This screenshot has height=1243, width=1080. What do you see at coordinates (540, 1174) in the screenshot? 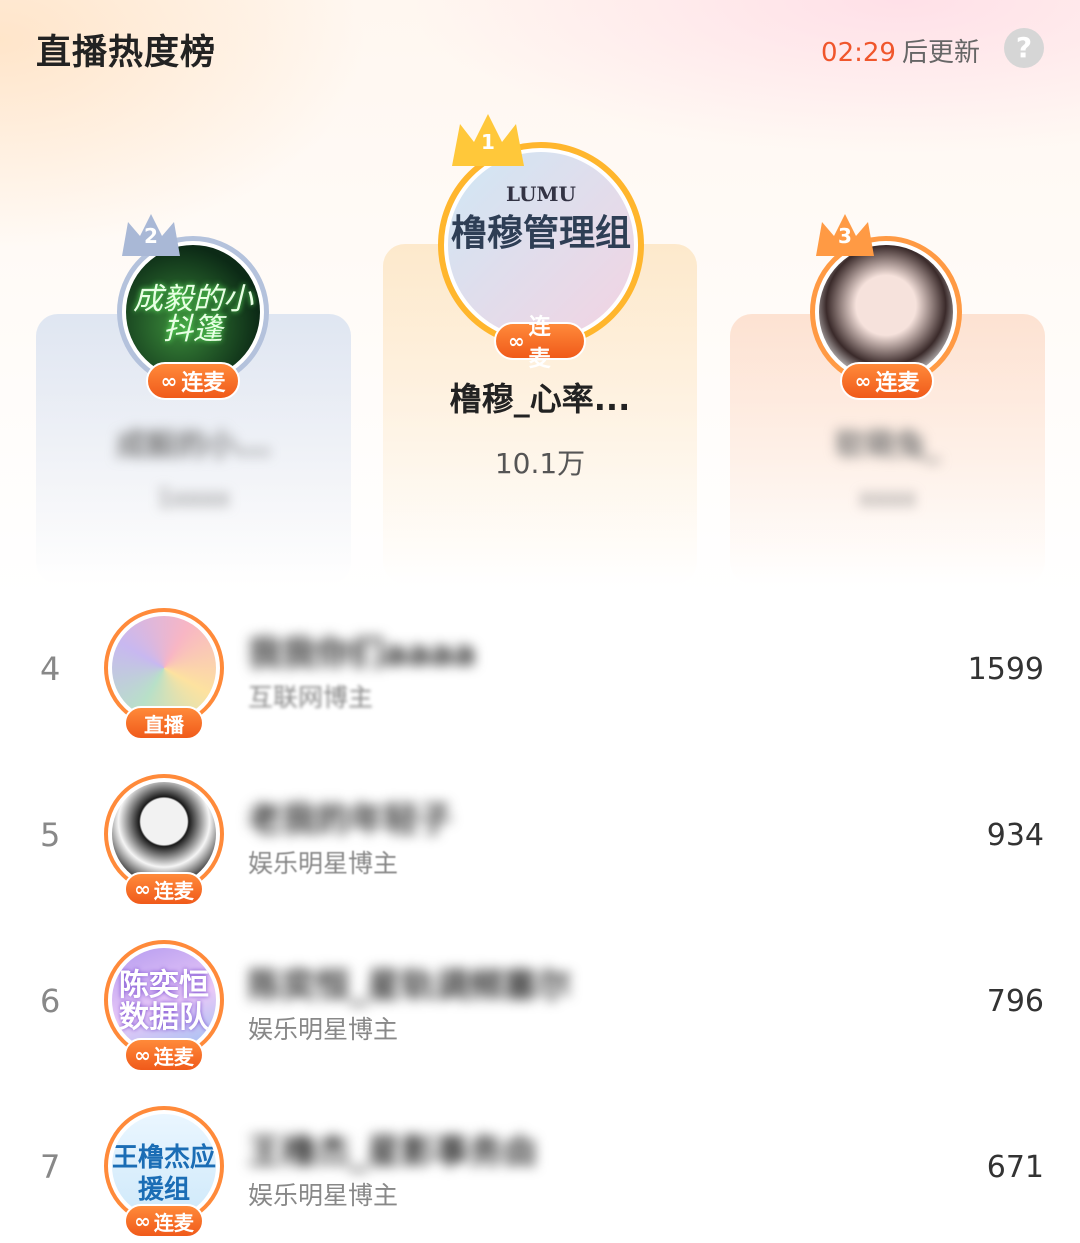
I see `list-item: 7 王橹杰应援组 ∞ 连麦 王橹杰_星影事务由 娱乐明星博主 671` at bounding box center [540, 1174].